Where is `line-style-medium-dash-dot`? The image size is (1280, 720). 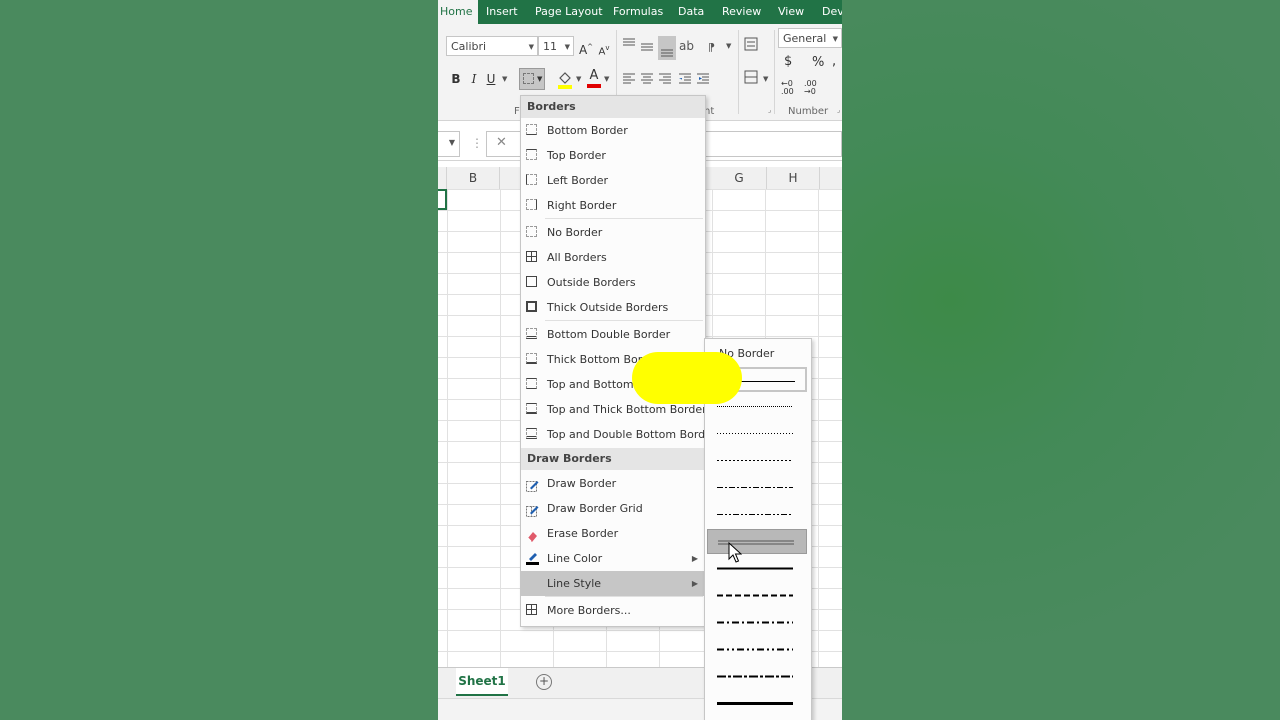 line-style-medium-dash-dot is located at coordinates (757, 622).